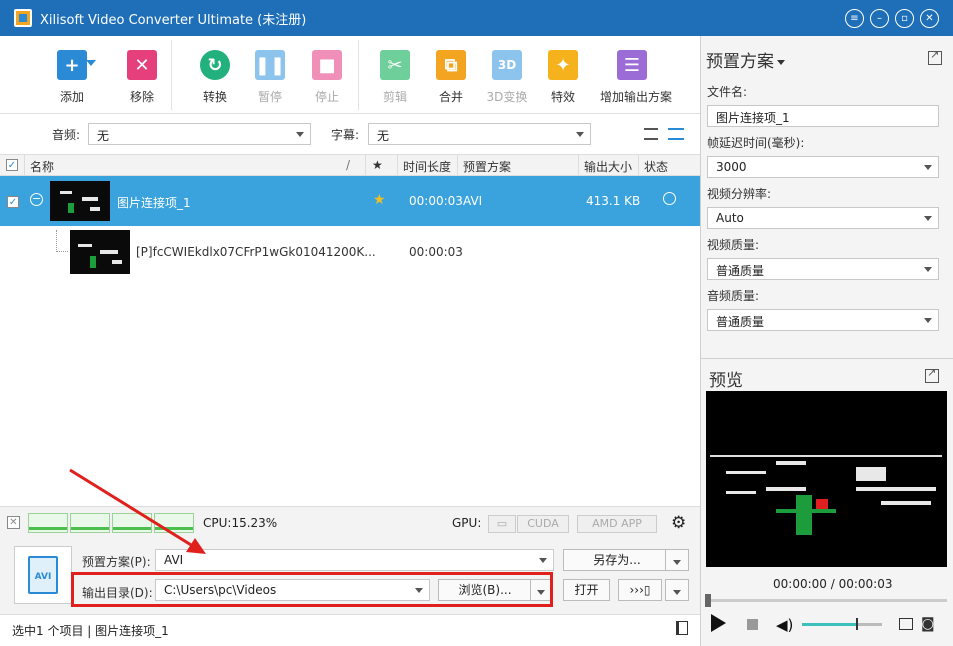 The height and width of the screenshot is (646, 953). Describe the element at coordinates (586, 590) in the screenshot. I see `open-button: 打开` at that location.